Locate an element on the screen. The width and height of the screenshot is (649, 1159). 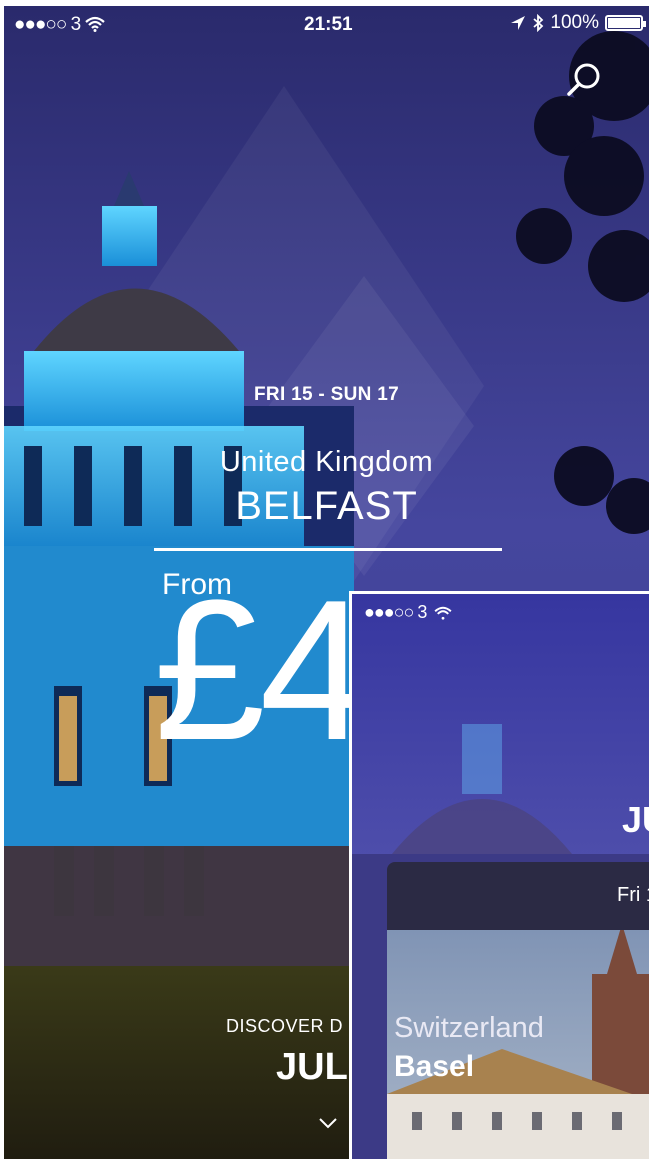
status-right: 100% is located at coordinates (578, 23).